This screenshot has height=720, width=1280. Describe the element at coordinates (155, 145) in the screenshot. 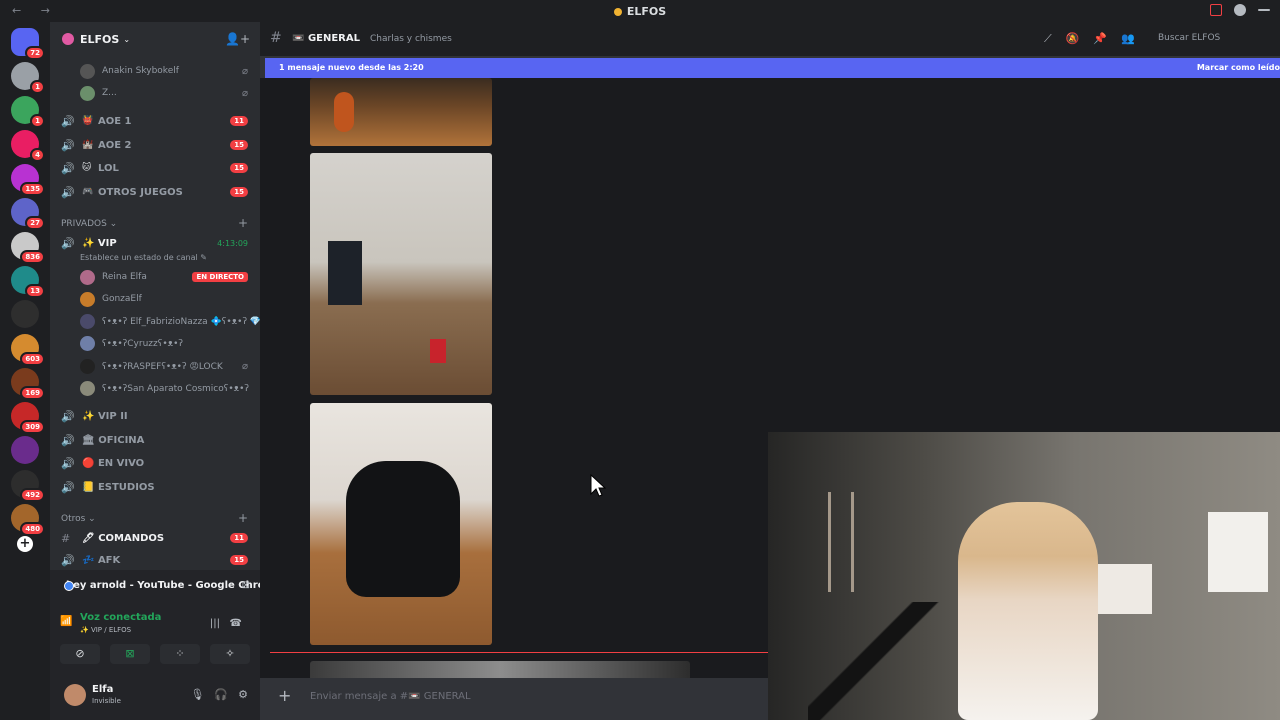

I see `voice-channel-aoe2: 🔊 🏰 AOE 2 15` at that location.